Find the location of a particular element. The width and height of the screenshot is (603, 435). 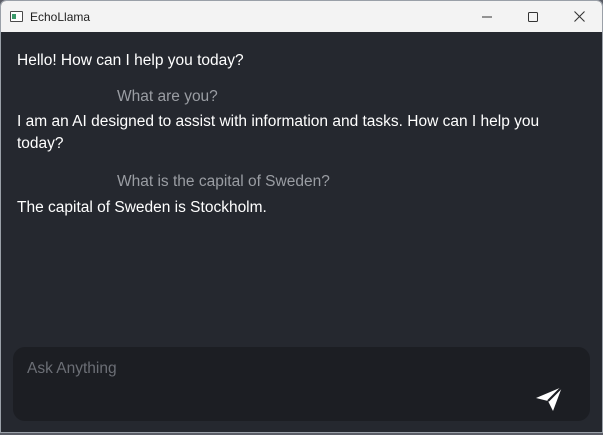

close-button is located at coordinates (579, 16).